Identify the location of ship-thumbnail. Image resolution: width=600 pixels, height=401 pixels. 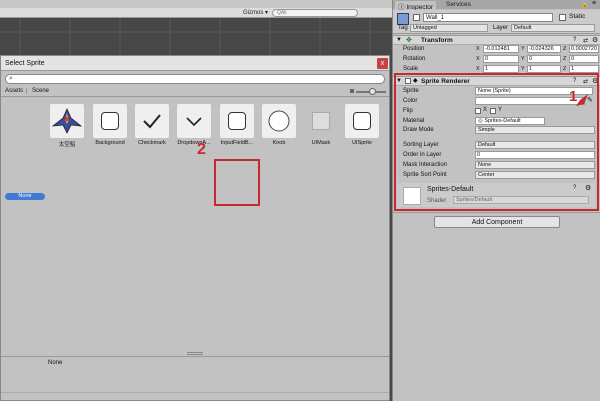
(67, 121).